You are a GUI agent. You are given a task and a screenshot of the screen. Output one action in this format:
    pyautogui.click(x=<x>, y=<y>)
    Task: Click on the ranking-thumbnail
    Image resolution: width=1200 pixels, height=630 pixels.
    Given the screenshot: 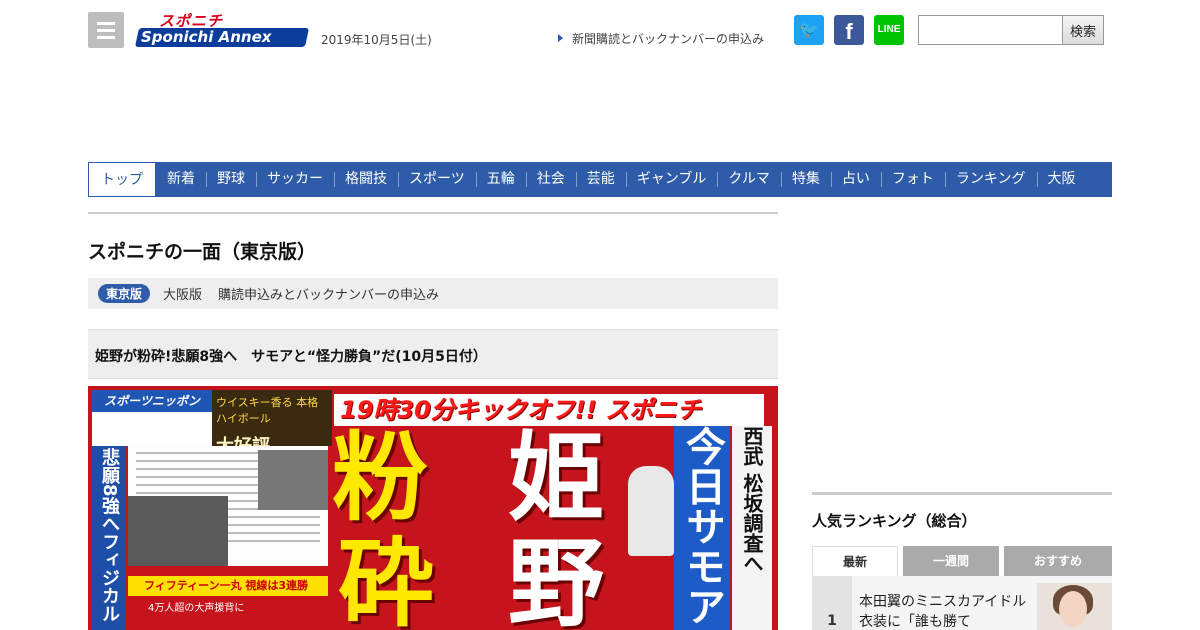 What is the action you would take?
    pyautogui.click(x=1074, y=606)
    